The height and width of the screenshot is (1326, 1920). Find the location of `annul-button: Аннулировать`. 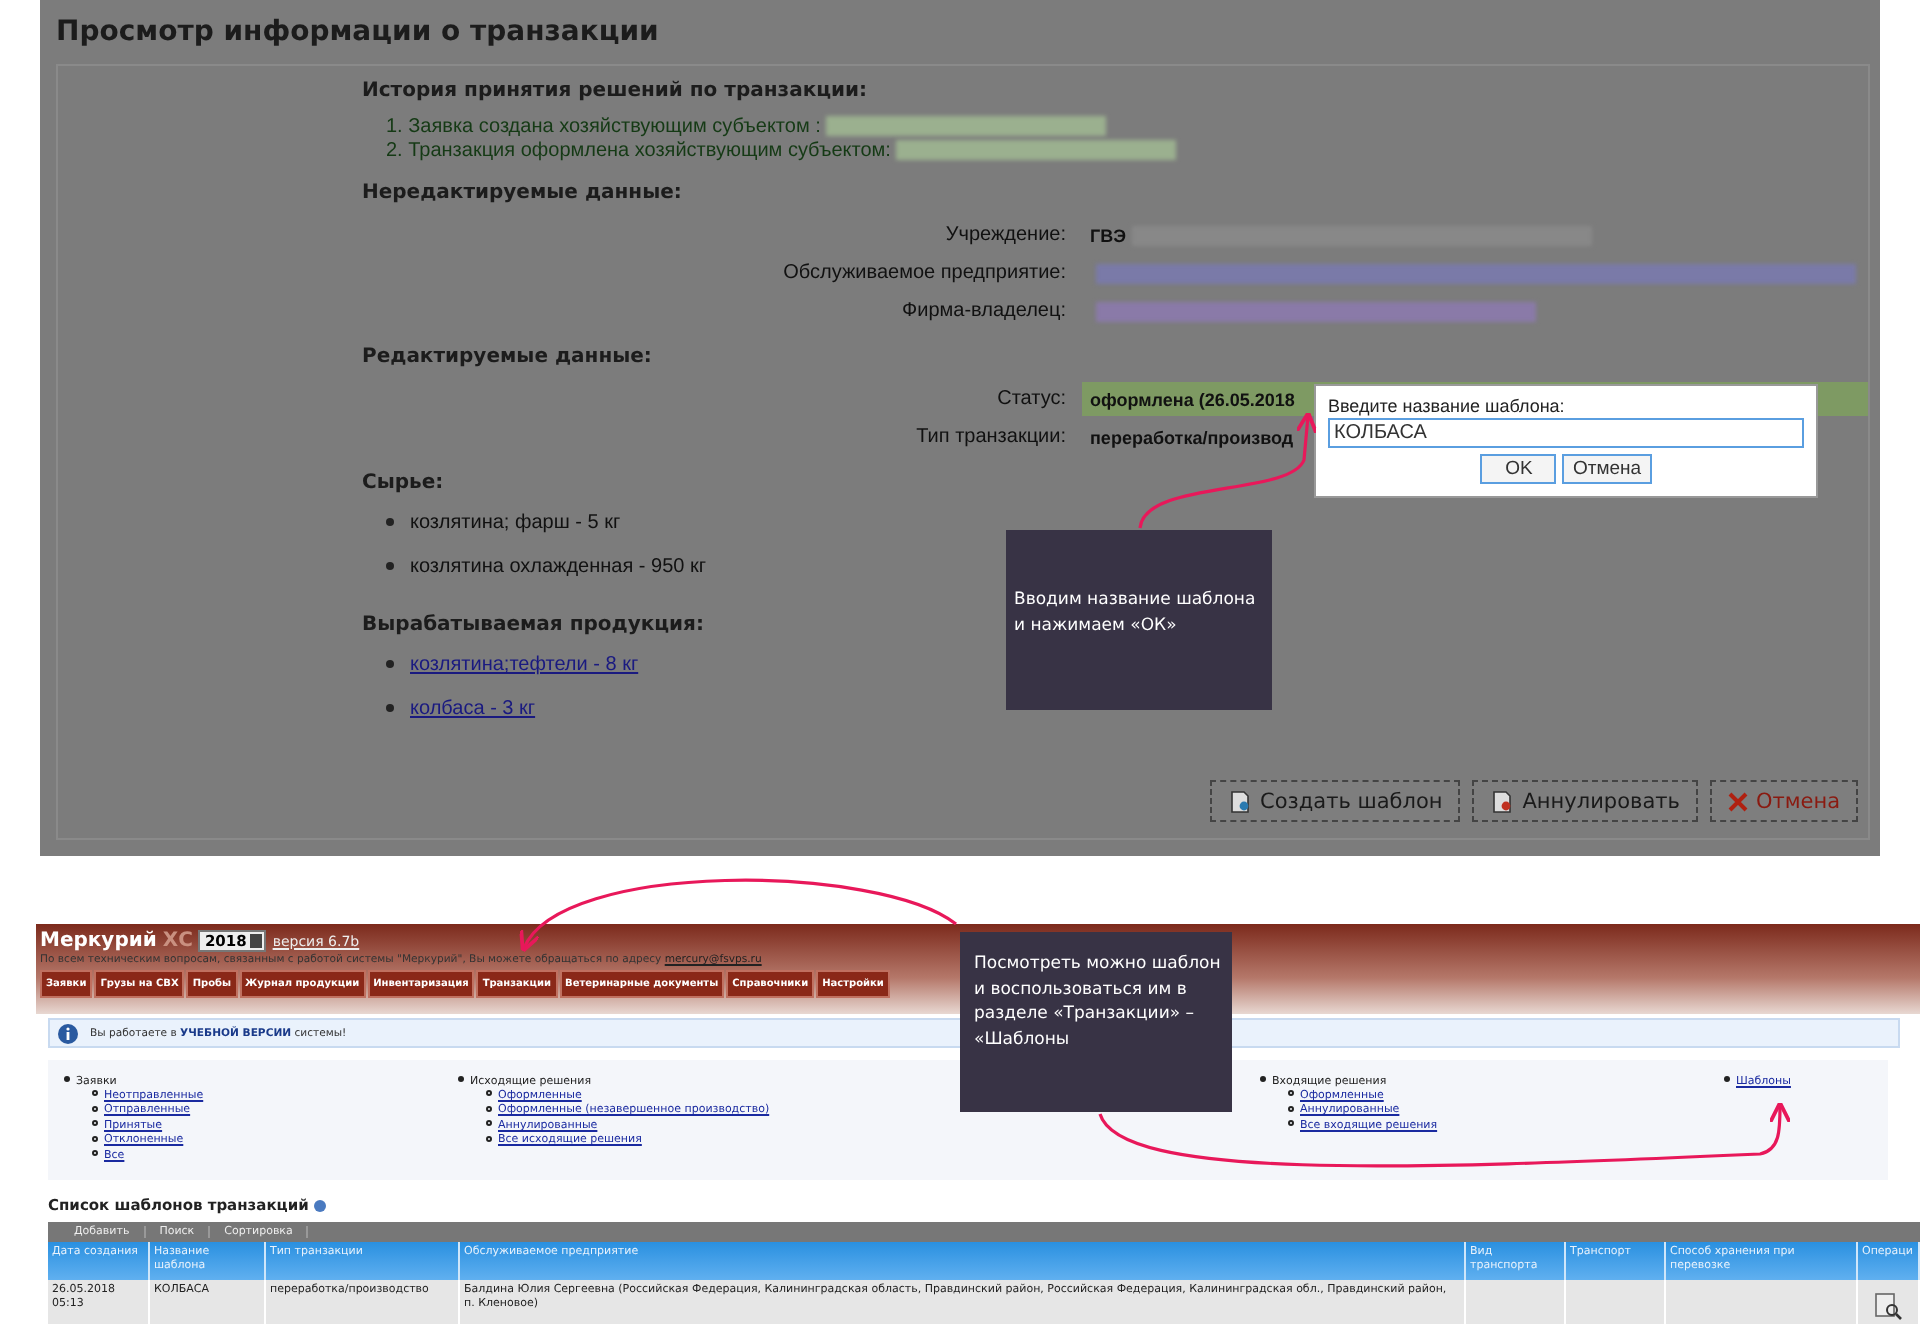

annul-button: Аннулировать is located at coordinates (1585, 801).